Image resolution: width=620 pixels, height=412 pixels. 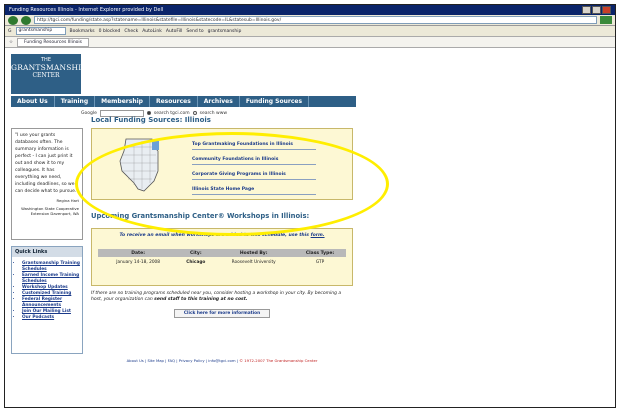 I want to click on email-form-link: form., so click(x=318, y=235).